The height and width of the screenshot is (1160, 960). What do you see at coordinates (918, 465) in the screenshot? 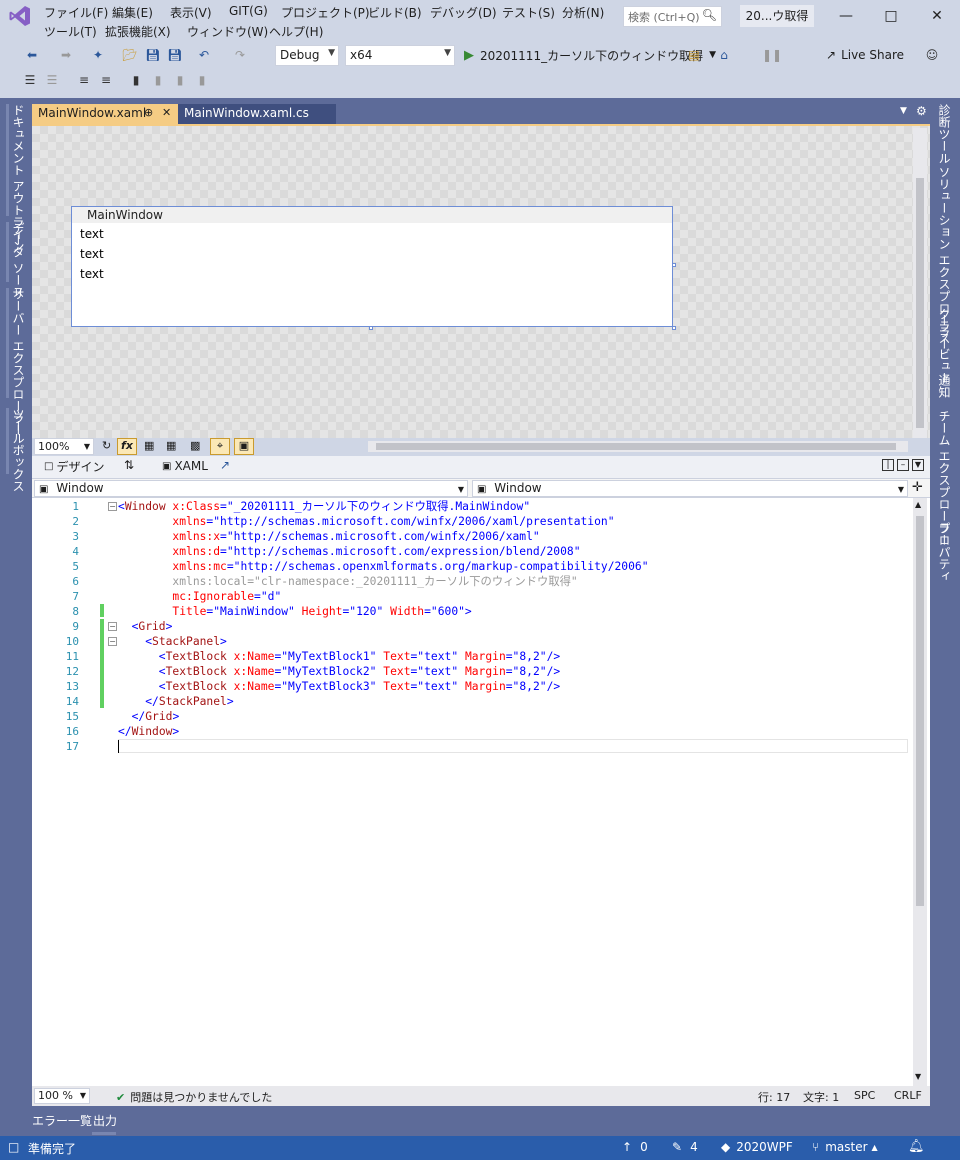
I see `collapse-pane-icon: ▼` at bounding box center [918, 465].